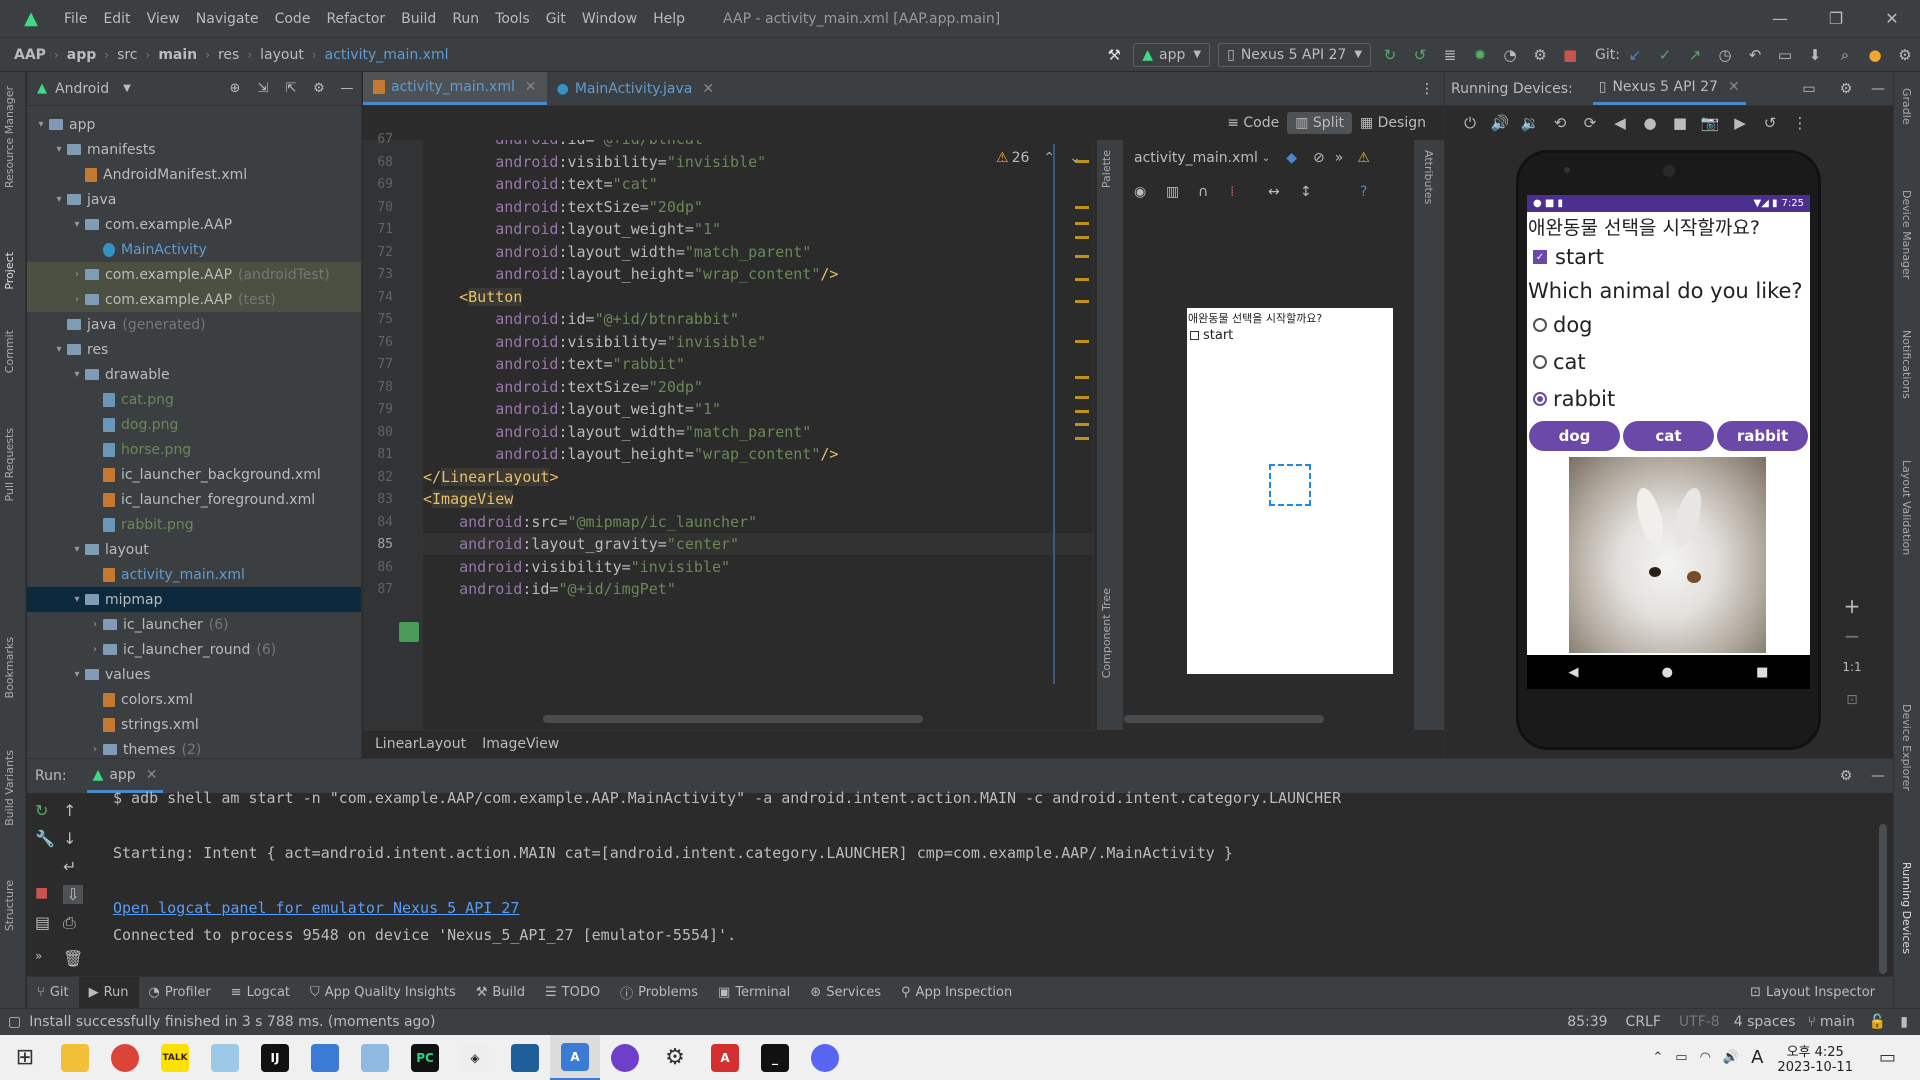 This screenshot has width=1920, height=1080. What do you see at coordinates (1906, 747) in the screenshot?
I see `tab-device-explorer: Device Explorer` at bounding box center [1906, 747].